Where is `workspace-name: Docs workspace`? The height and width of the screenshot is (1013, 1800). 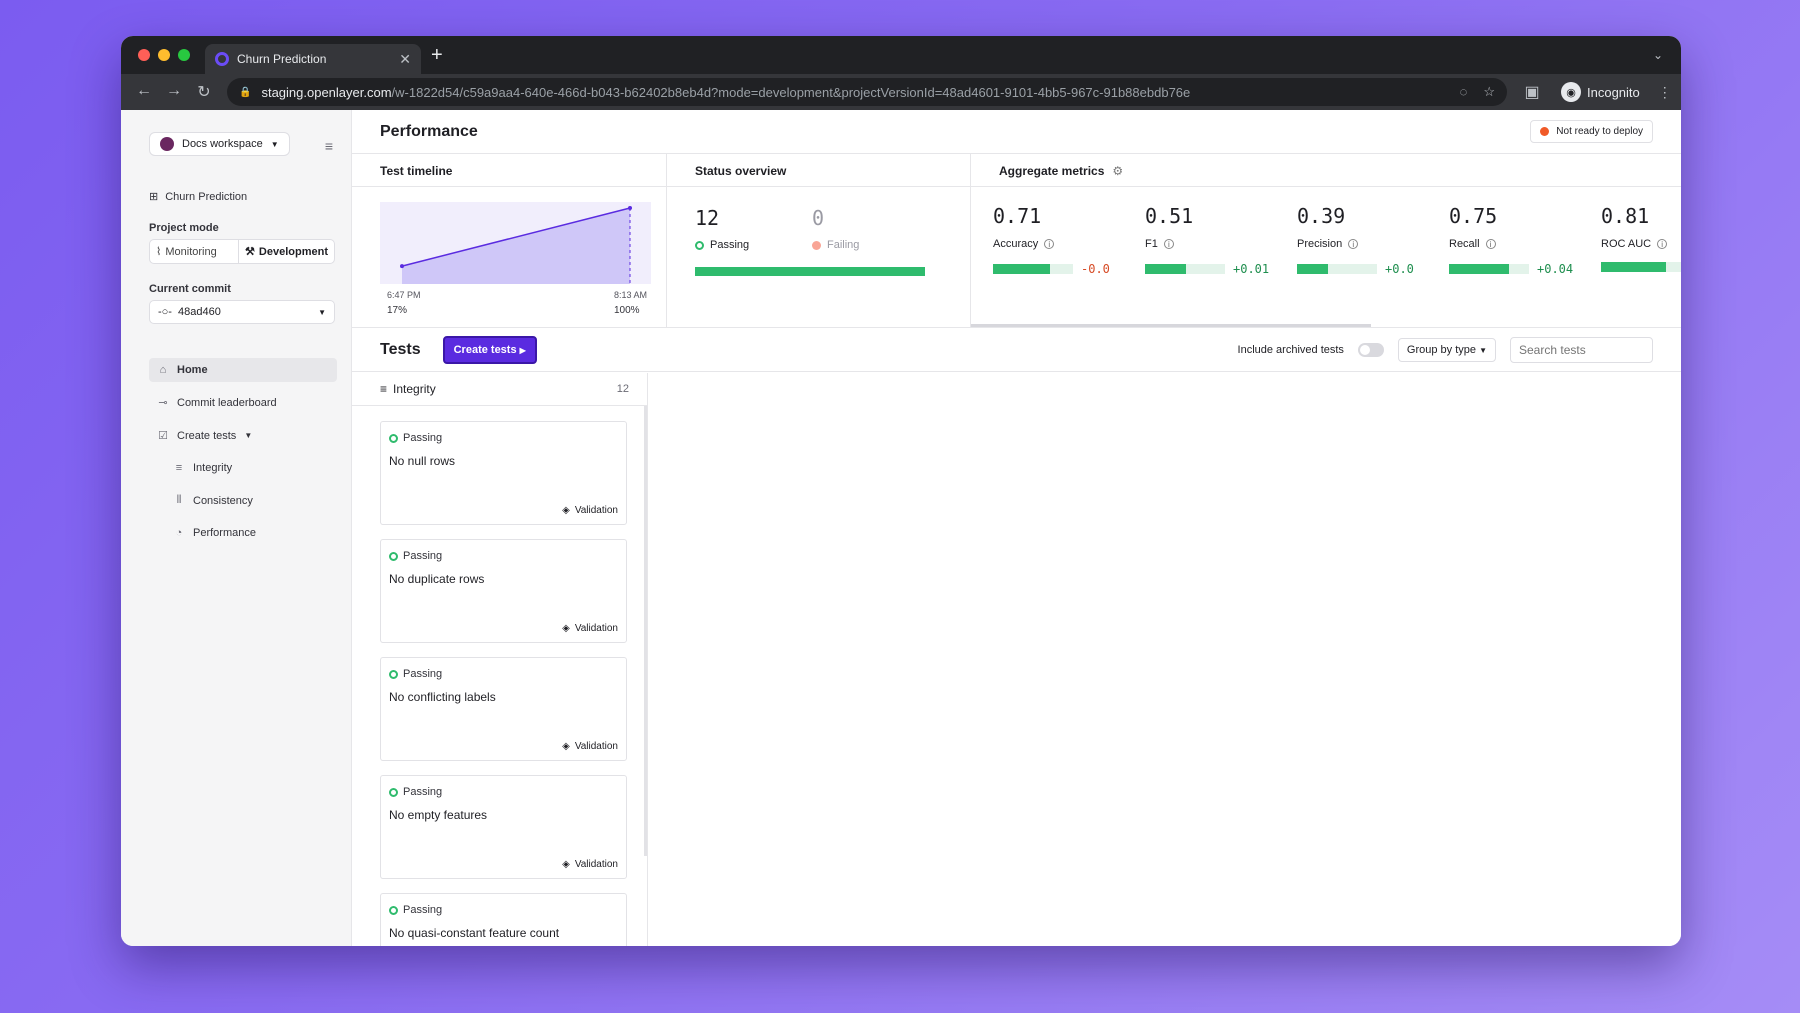 workspace-name: Docs workspace is located at coordinates (222, 144).